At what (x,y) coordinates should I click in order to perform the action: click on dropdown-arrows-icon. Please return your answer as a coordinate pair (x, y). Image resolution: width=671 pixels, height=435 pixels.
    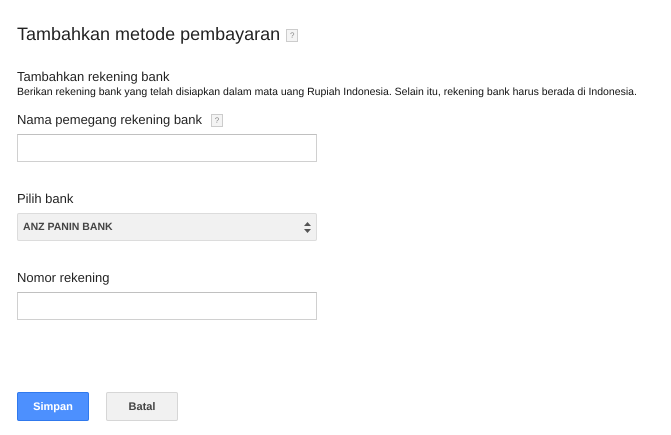
    Looking at the image, I should click on (307, 227).